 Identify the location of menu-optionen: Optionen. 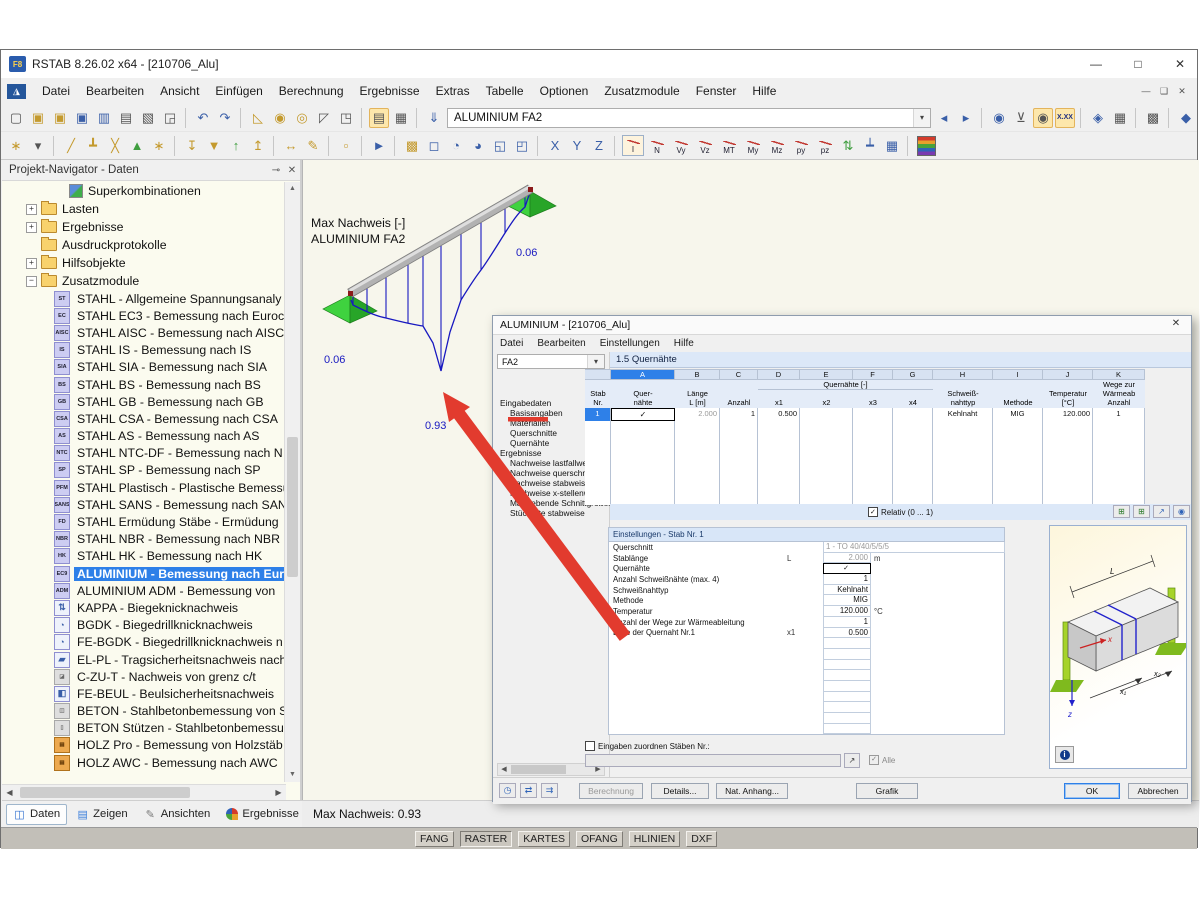
(564, 91).